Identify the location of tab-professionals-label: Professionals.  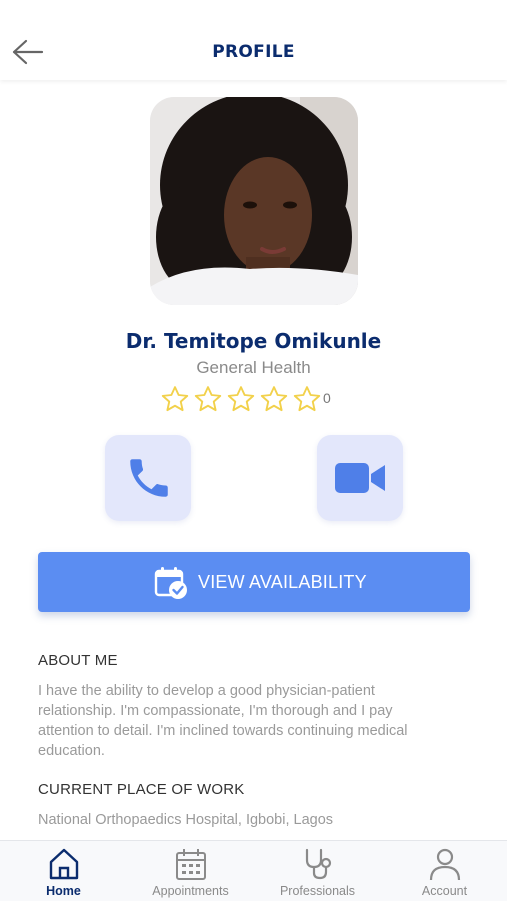
(317, 891).